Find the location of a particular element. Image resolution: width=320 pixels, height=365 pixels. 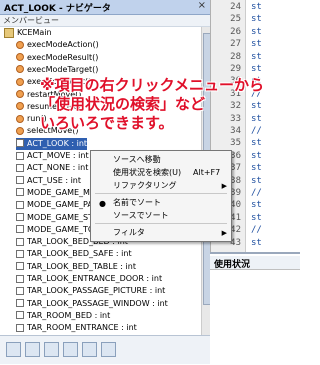

menu-item-label: リファクタリング is located at coordinates (145, 185).